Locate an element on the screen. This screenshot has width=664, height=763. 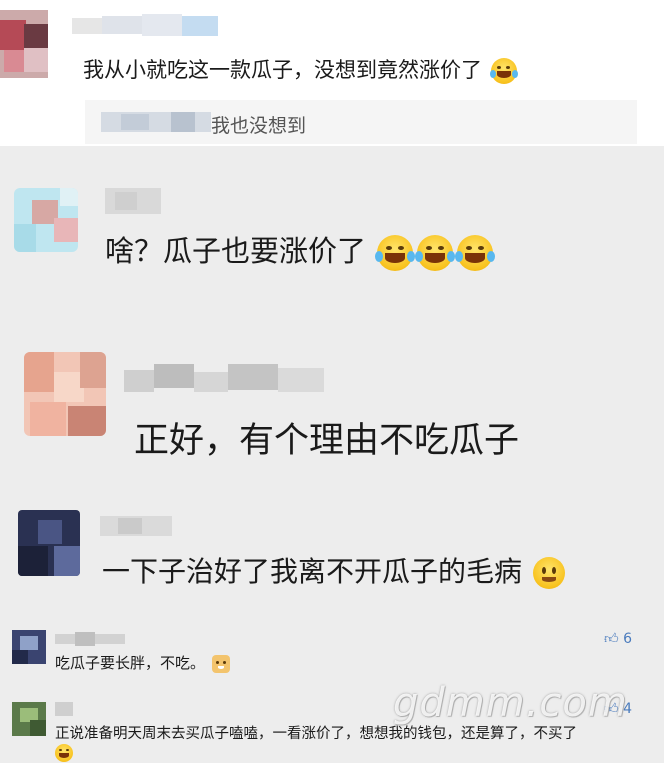
comment-text-label: 我从小就吃这一款瓜子，没想到竟然涨价了 is located at coordinates (282, 70).